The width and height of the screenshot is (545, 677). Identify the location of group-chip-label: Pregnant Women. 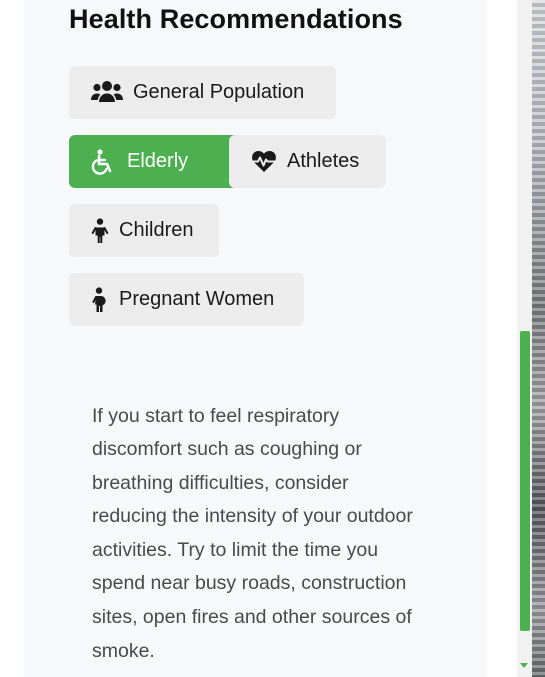
(197, 299).